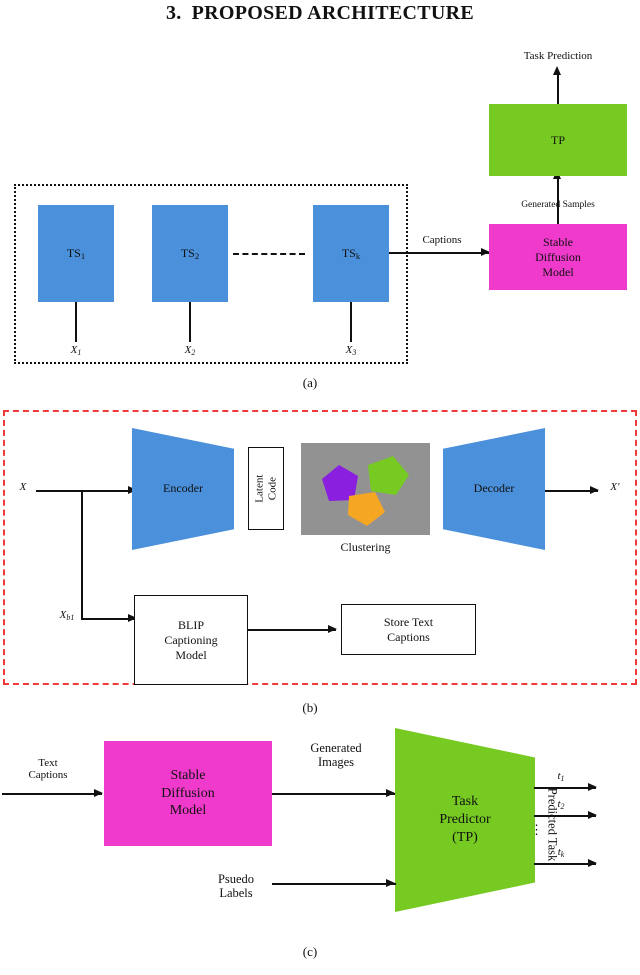 The height and width of the screenshot is (975, 640). What do you see at coordinates (558, 205) in the screenshot?
I see `generated-samples-label: Generated Samples` at bounding box center [558, 205].